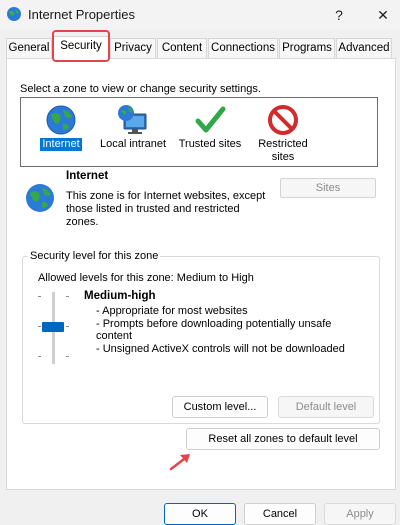 The height and width of the screenshot is (525, 400). What do you see at coordinates (200, 15) in the screenshot?
I see `title-bar: Internet Properties ? ✕` at bounding box center [200, 15].